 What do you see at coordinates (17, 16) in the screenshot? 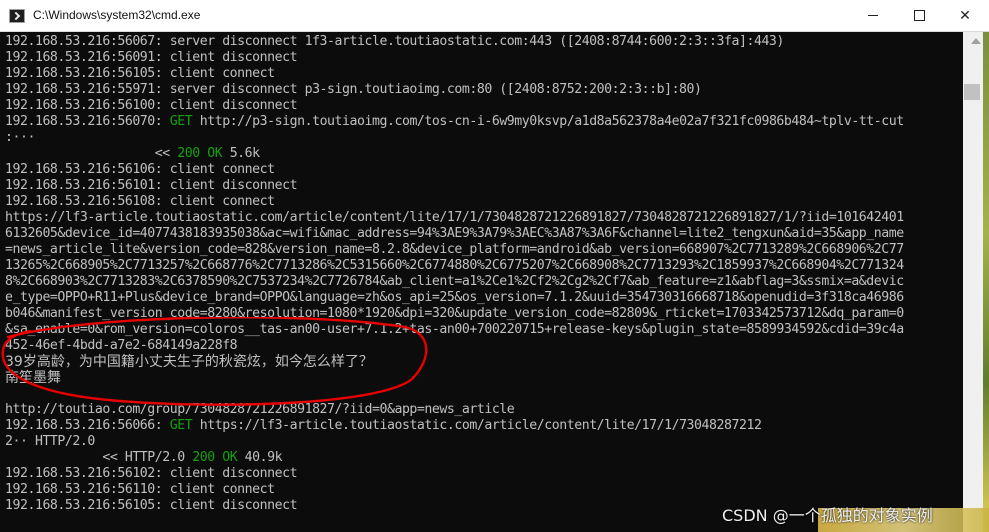
I see `cmd-icon` at bounding box center [17, 16].